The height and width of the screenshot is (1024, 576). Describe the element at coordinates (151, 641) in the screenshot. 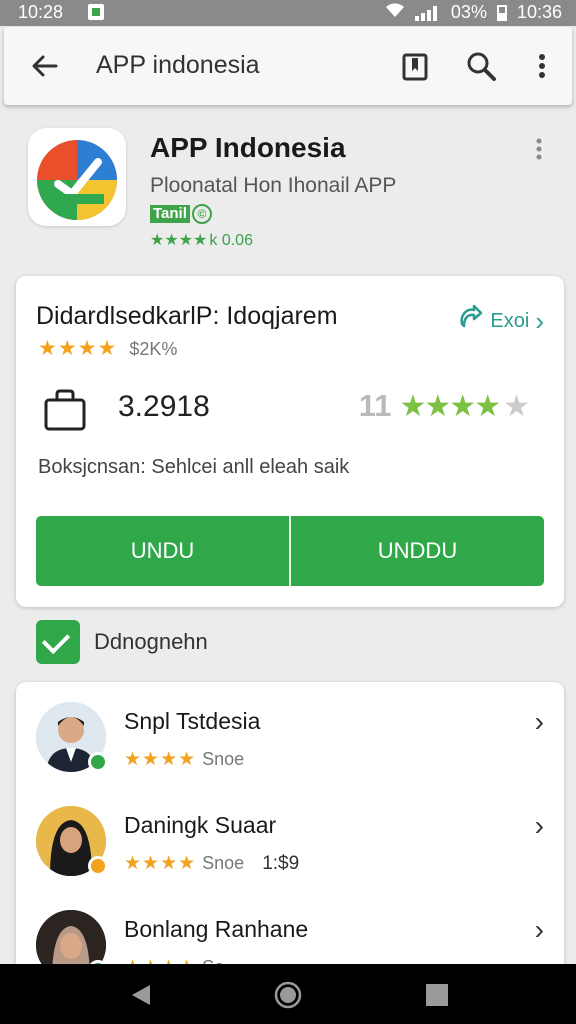

I see `checkbox-label: Ddnognehn` at that location.